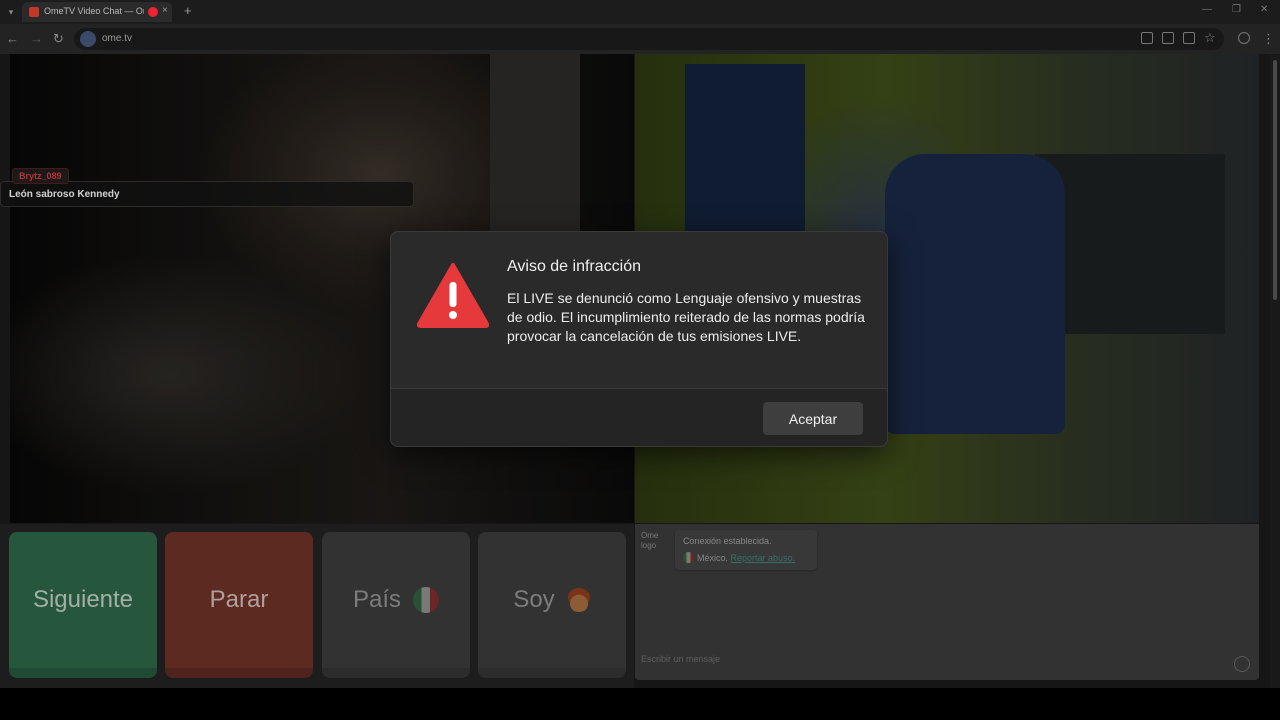 This screenshot has width=1280, height=720. What do you see at coordinates (1244, 38) in the screenshot?
I see `profile-icon` at bounding box center [1244, 38].